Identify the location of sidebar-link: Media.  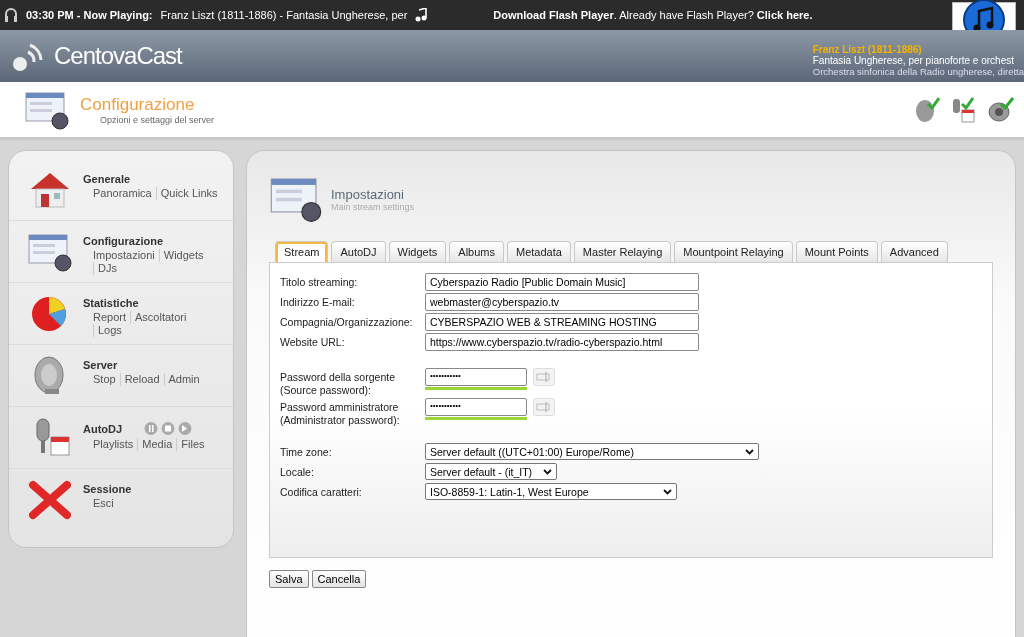
(157, 444).